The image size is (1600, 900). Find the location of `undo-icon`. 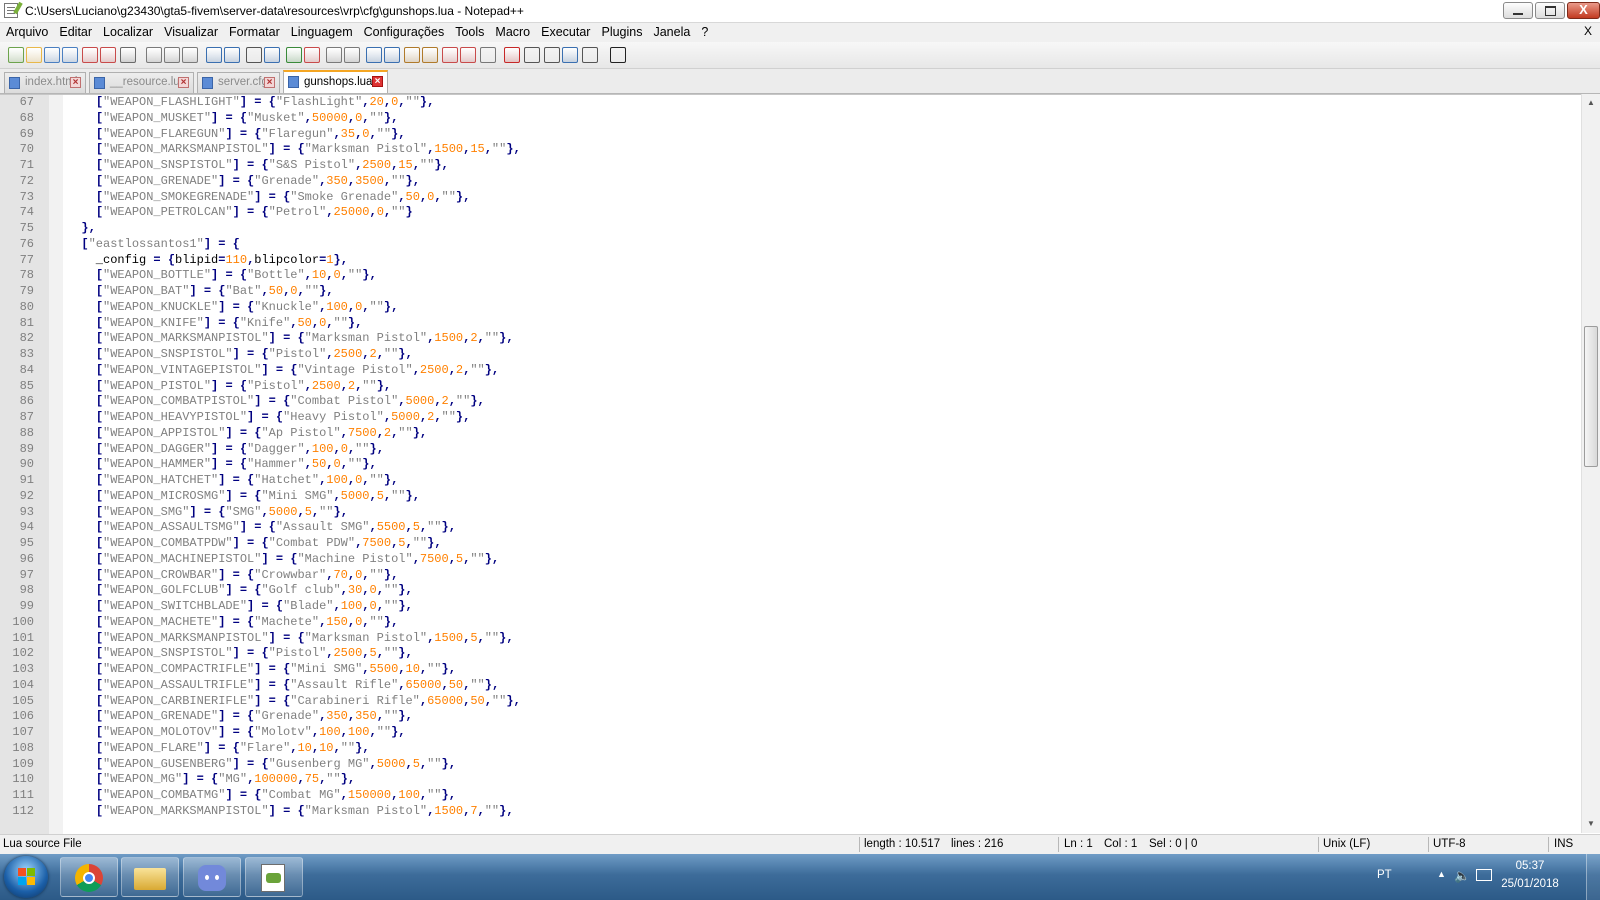

undo-icon is located at coordinates (214, 55).